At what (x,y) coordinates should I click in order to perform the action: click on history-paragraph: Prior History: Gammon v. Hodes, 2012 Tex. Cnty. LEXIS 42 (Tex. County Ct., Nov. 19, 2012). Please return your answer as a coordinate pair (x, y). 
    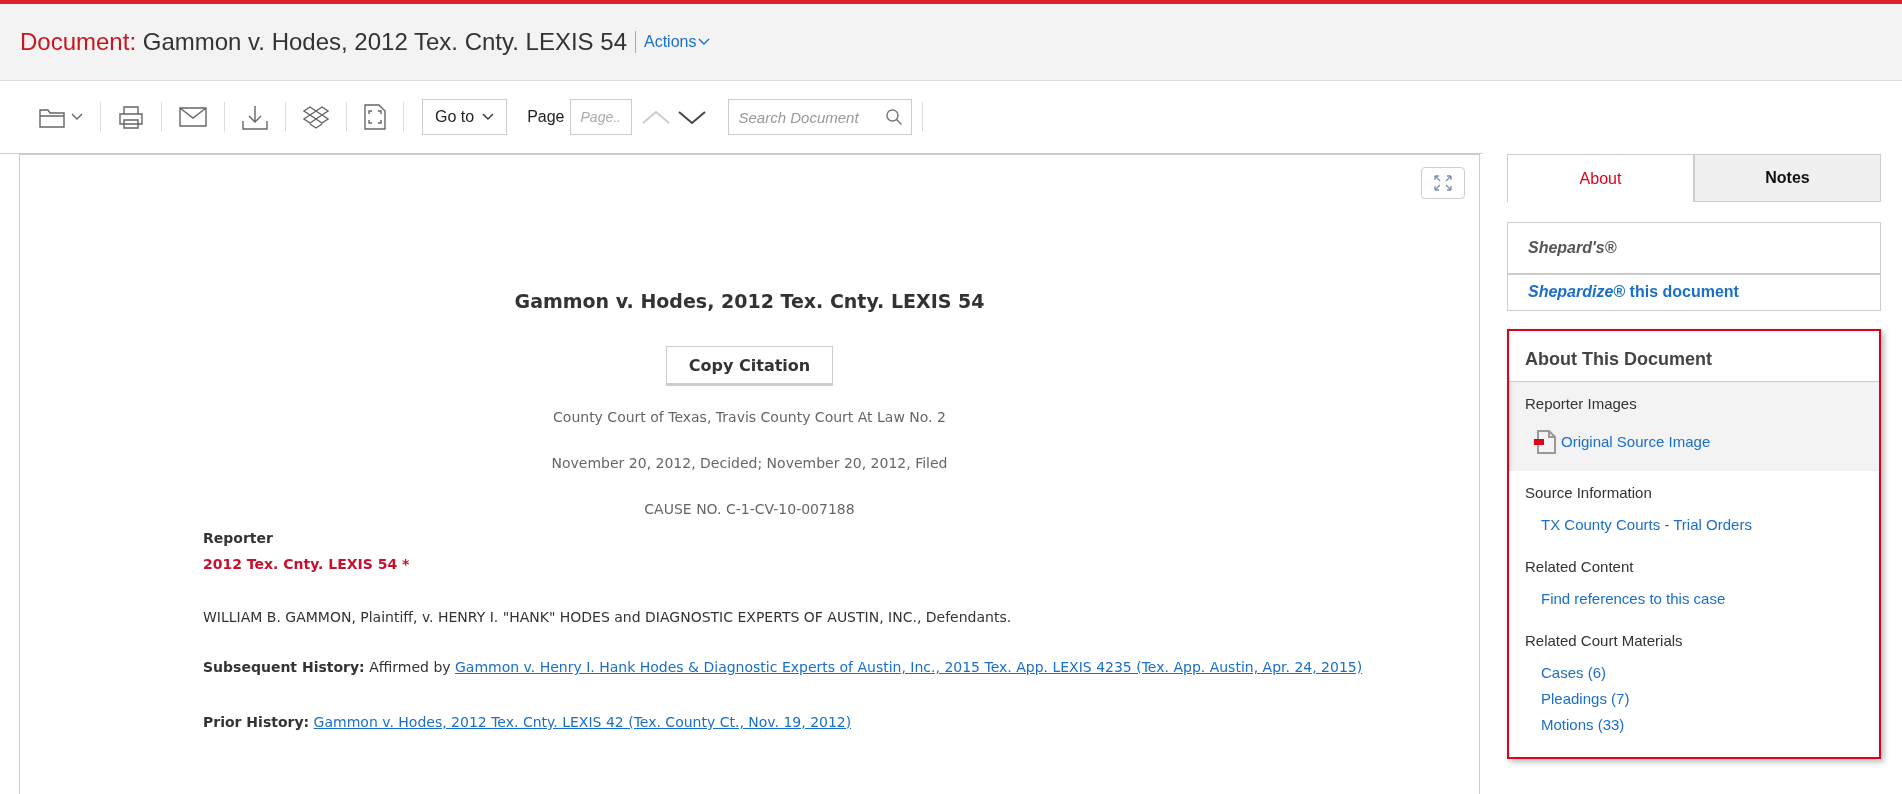
    Looking at the image, I should click on (528, 722).